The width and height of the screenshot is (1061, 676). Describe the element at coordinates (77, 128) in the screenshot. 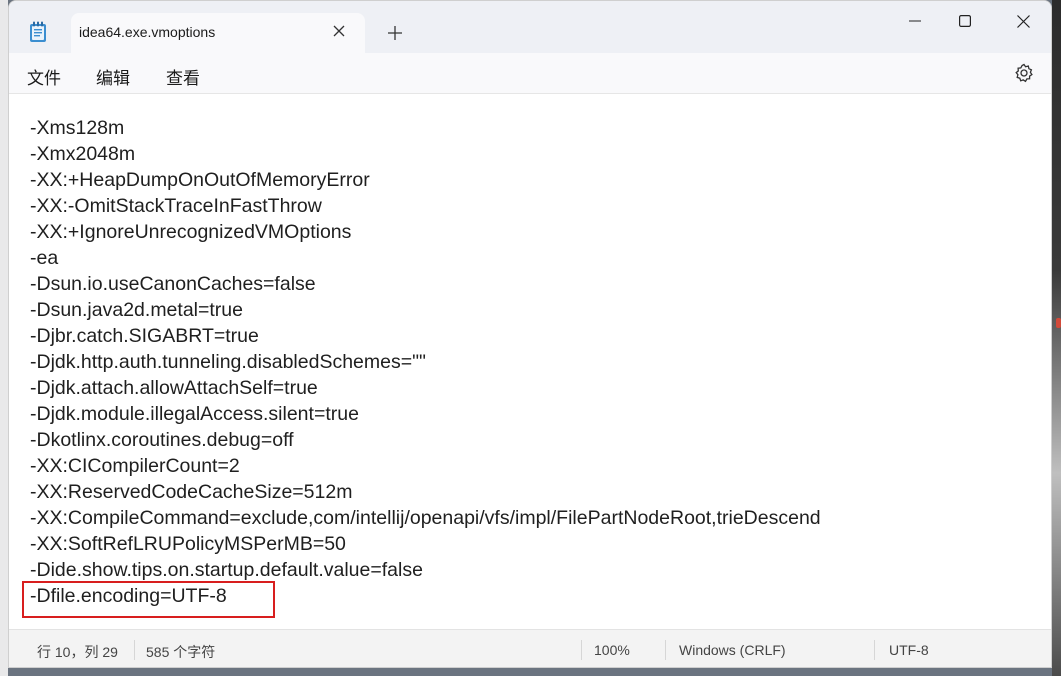

I see `editor-line: -Xms128m` at that location.